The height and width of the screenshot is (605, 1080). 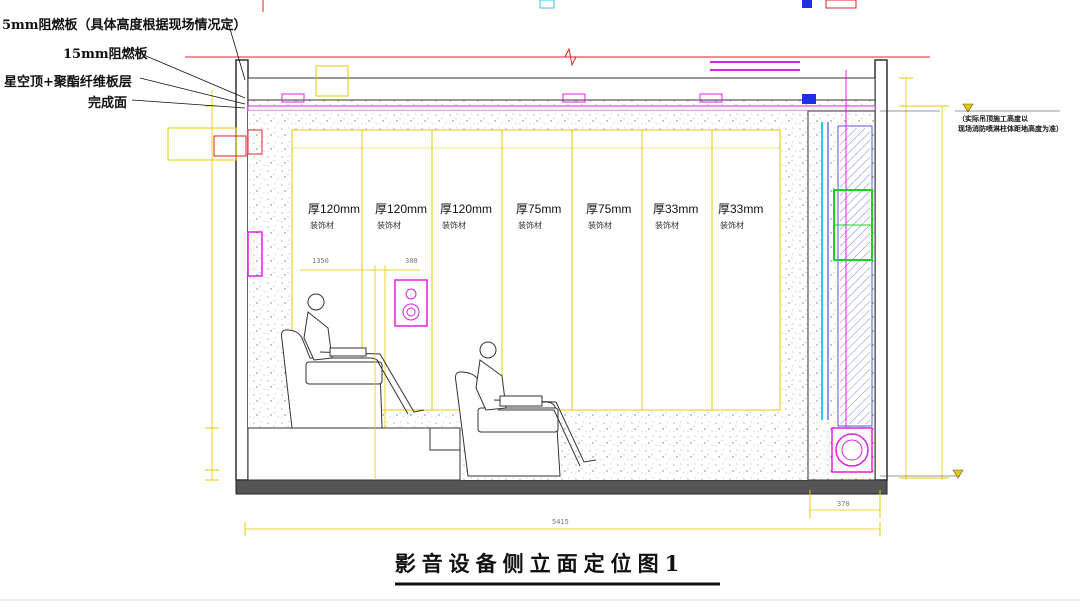 I want to click on panel-6-thickness: 厚33mm, so click(x=676, y=209).